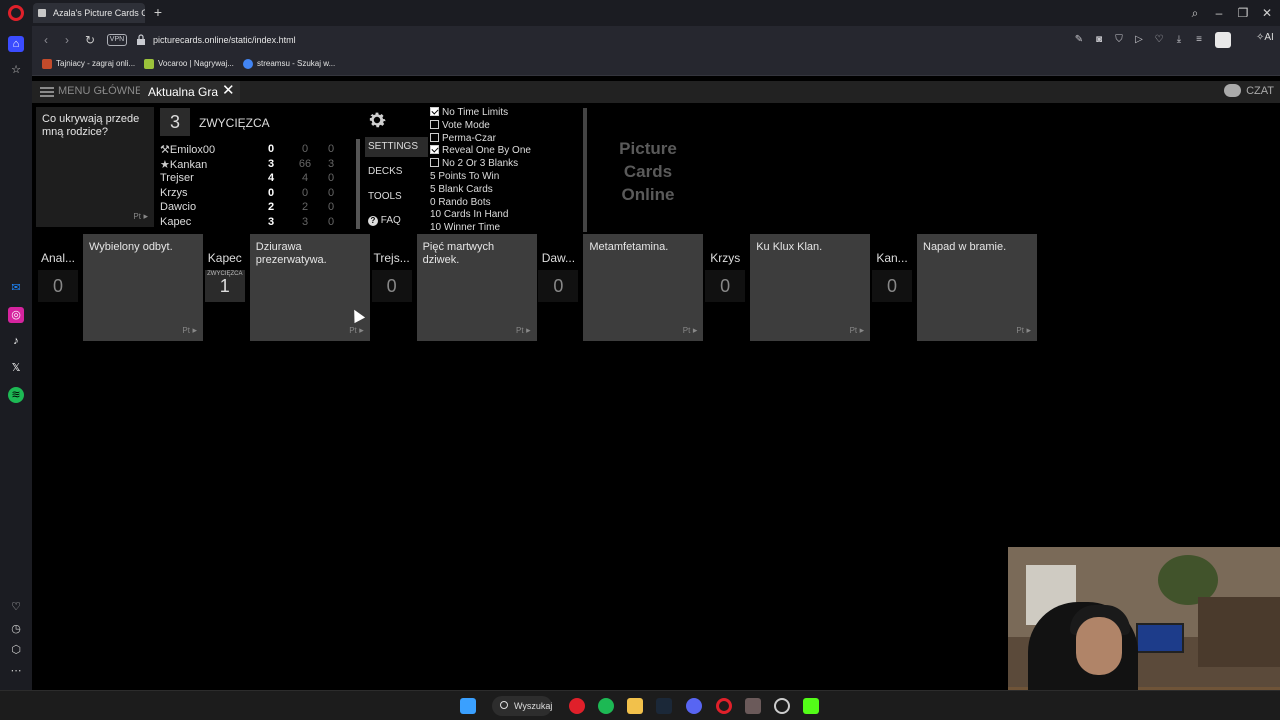  What do you see at coordinates (271, 163) in the screenshot?
I see `player-score: 3` at bounding box center [271, 163].